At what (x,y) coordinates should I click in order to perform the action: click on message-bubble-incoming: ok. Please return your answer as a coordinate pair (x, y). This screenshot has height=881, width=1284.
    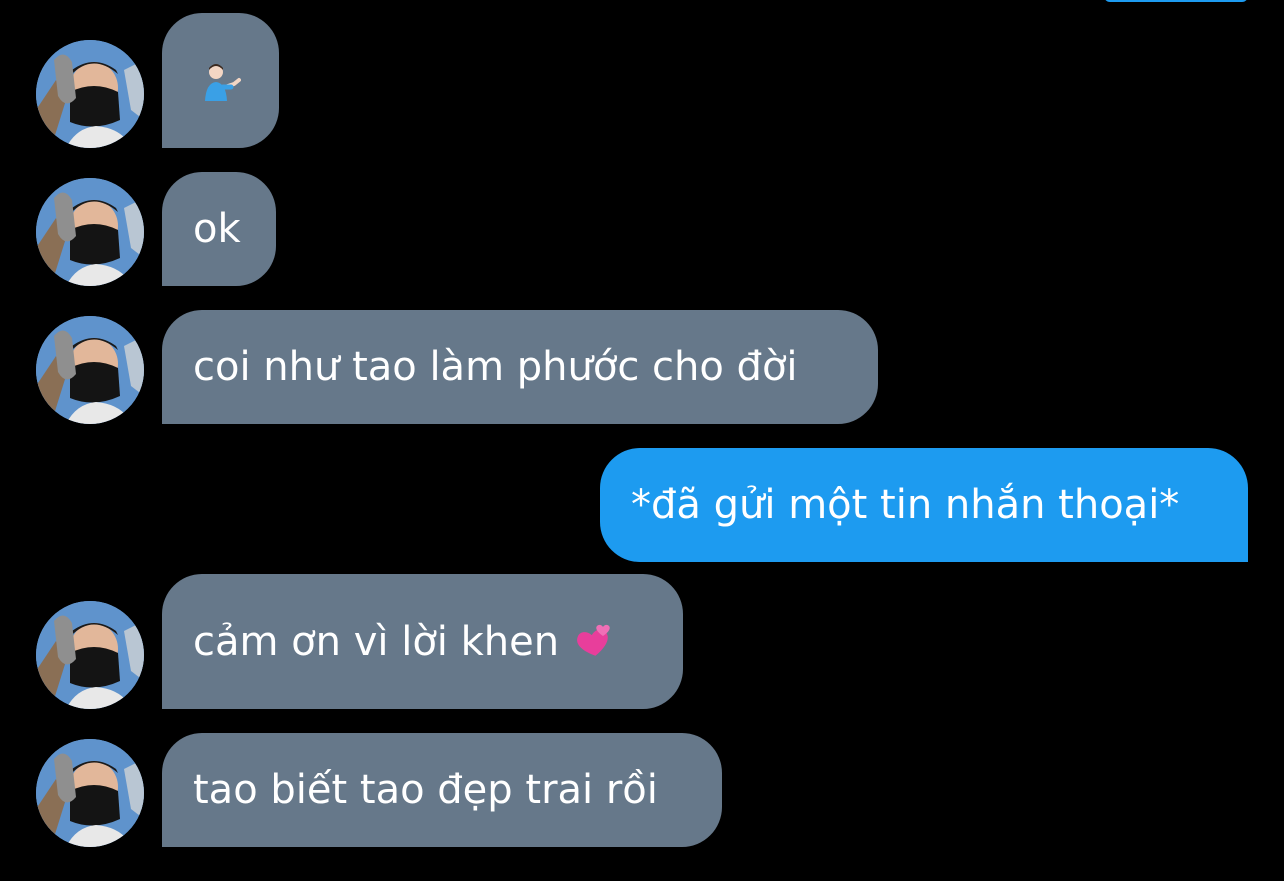
    Looking at the image, I should click on (219, 229).